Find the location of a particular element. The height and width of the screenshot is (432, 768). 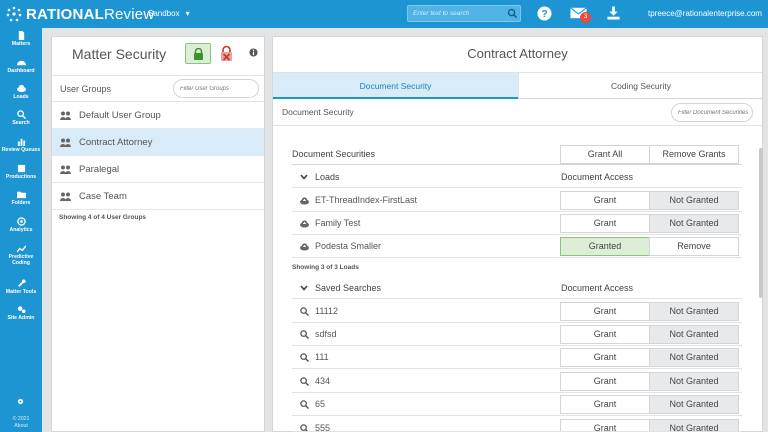

user-group-row: Case Team is located at coordinates (158, 196).